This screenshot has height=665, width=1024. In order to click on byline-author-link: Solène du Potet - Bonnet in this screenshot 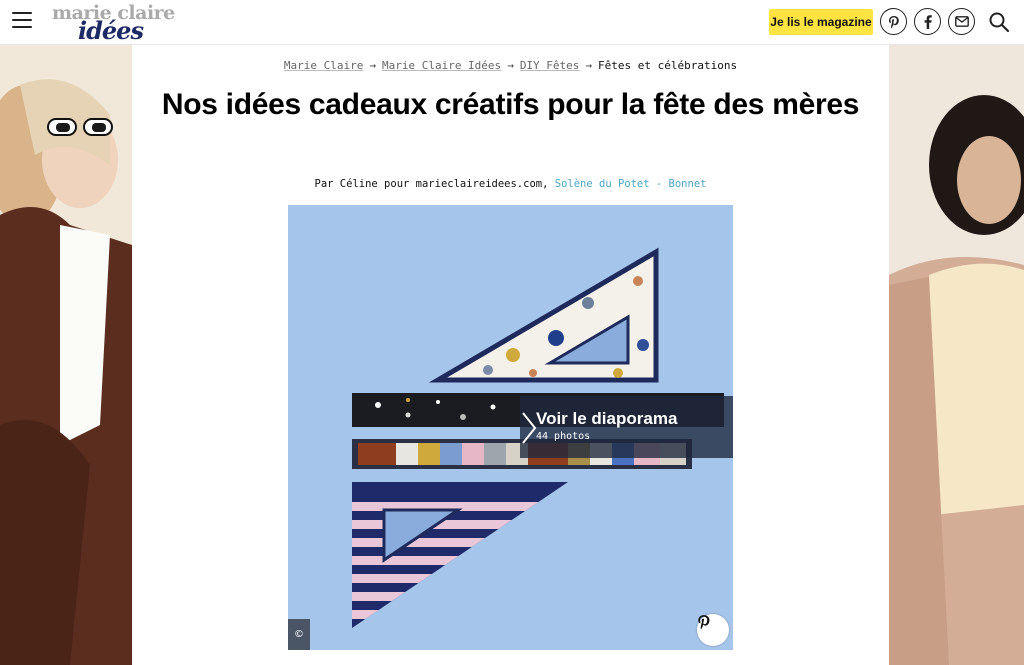, I will do `click(631, 184)`.